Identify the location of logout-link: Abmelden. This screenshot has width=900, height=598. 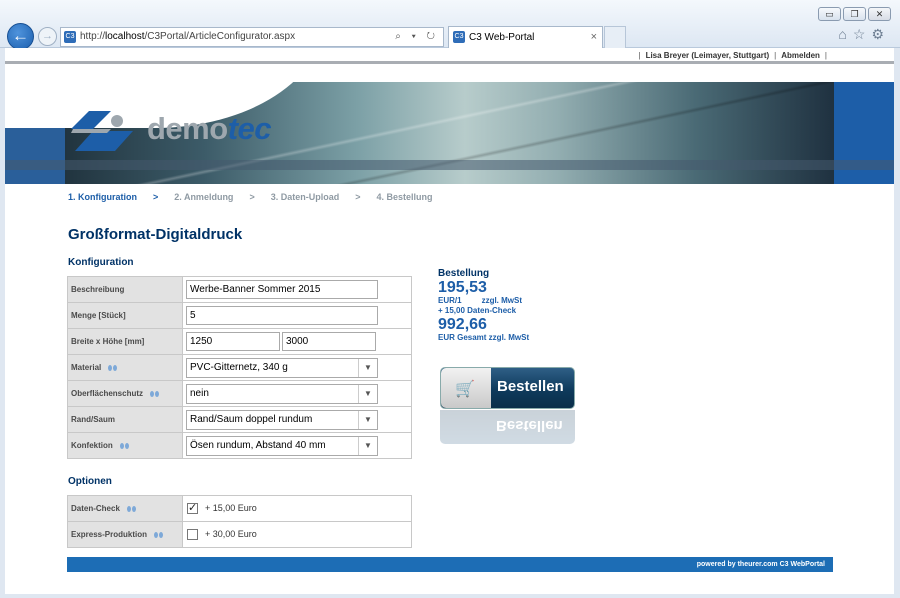
(800, 55).